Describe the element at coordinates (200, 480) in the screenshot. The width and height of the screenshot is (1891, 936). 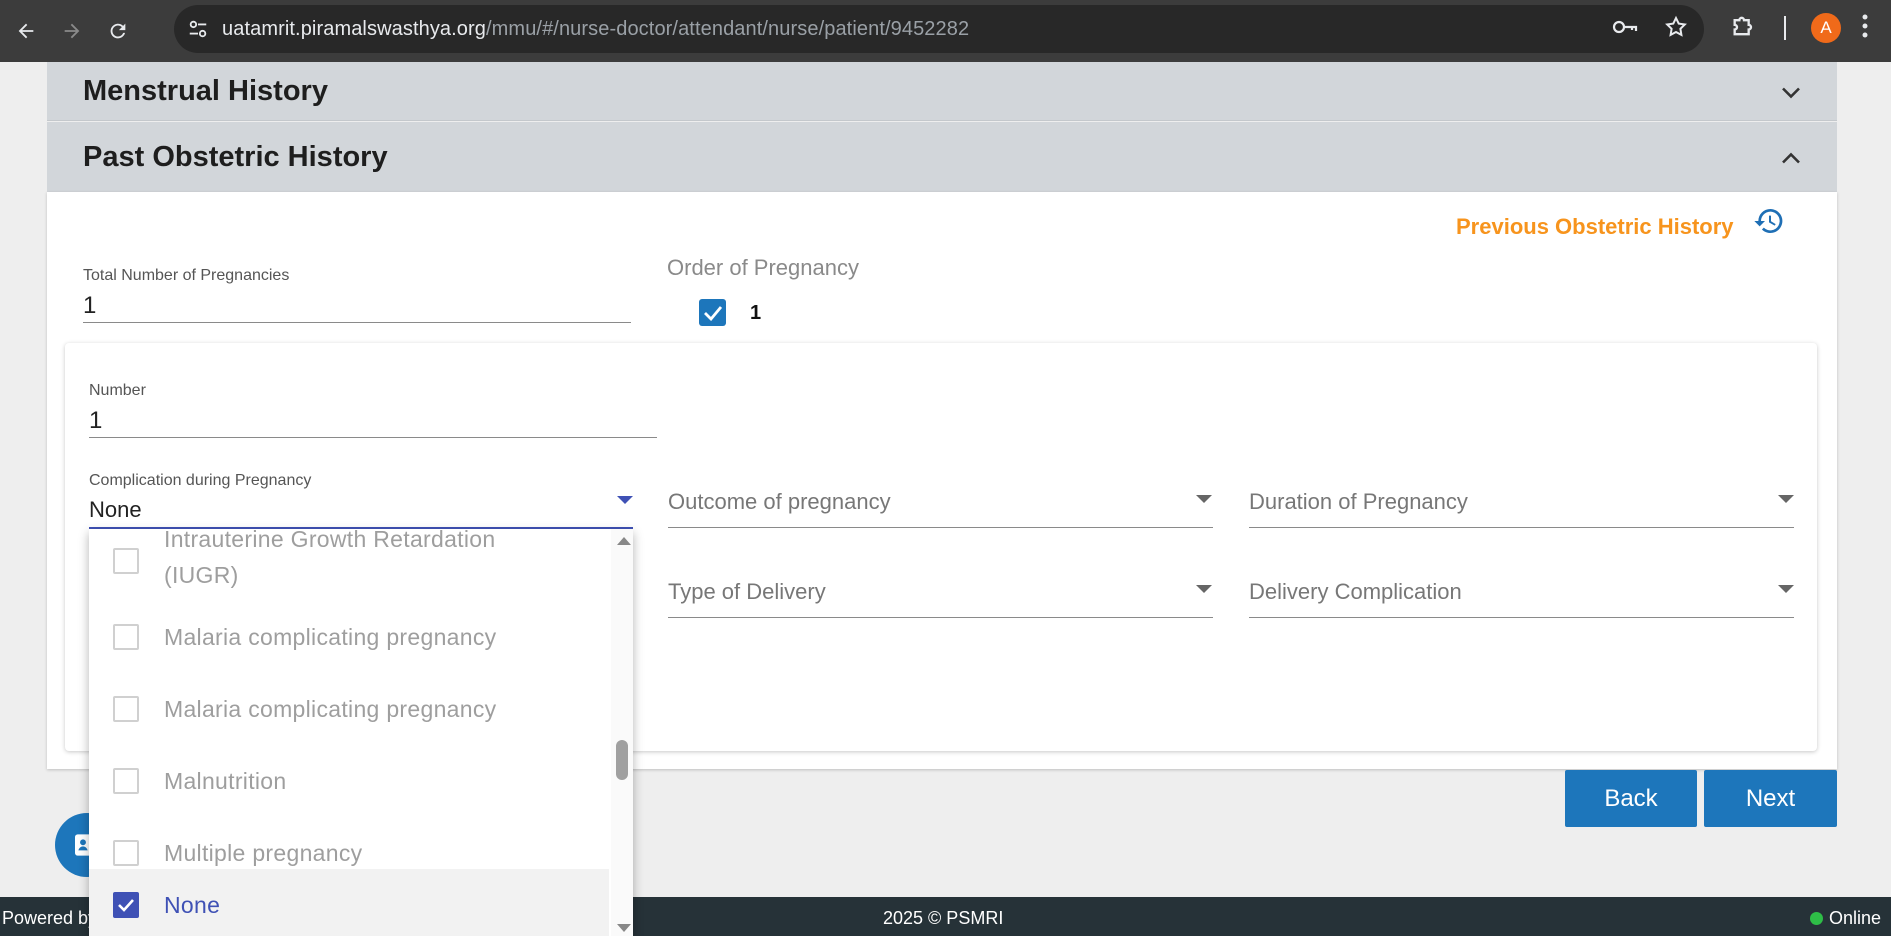
I see `complication-label: Complication during Pregnancy` at that location.